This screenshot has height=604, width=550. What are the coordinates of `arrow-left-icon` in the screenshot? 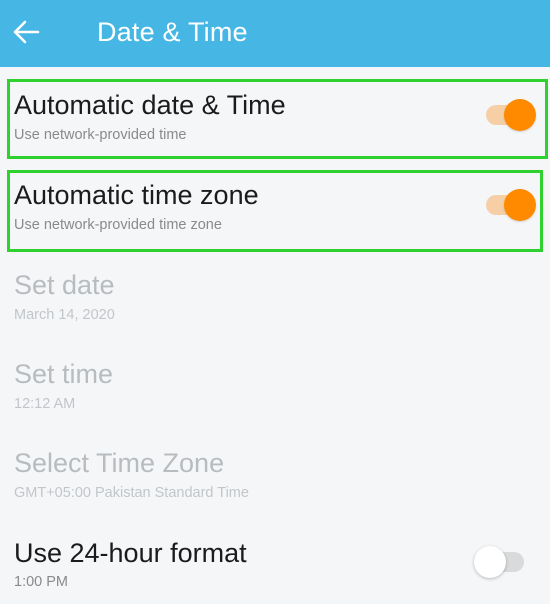 It's located at (26, 32).